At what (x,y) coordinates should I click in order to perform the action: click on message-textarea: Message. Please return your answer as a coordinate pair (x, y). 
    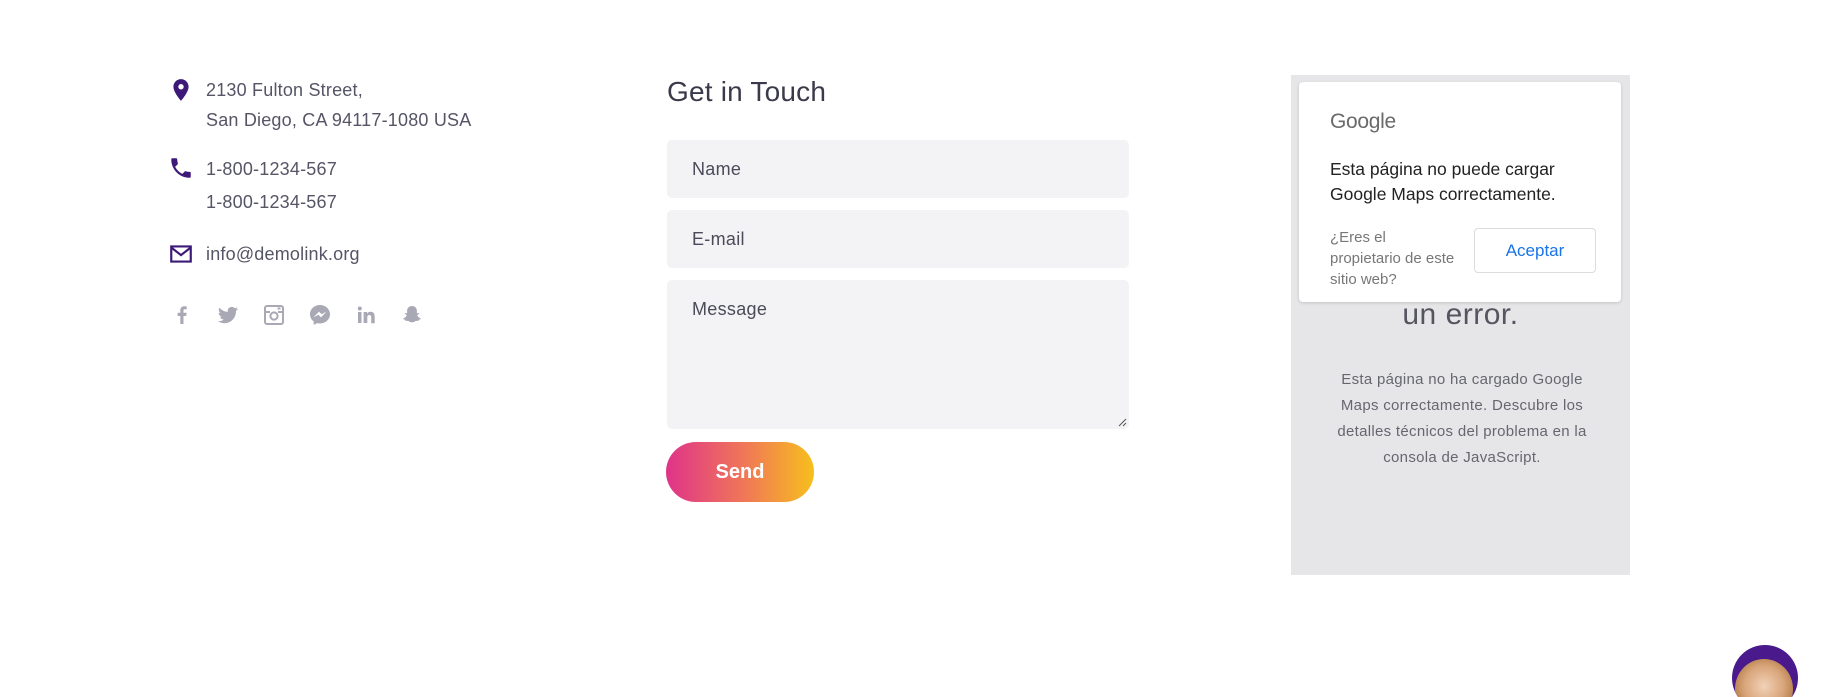
    Looking at the image, I should click on (898, 354).